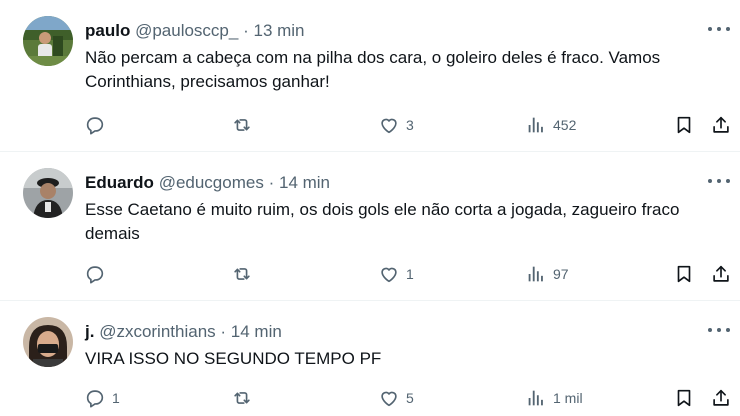  Describe the element at coordinates (89, 331) in the screenshot. I see `display-name: j.` at that location.